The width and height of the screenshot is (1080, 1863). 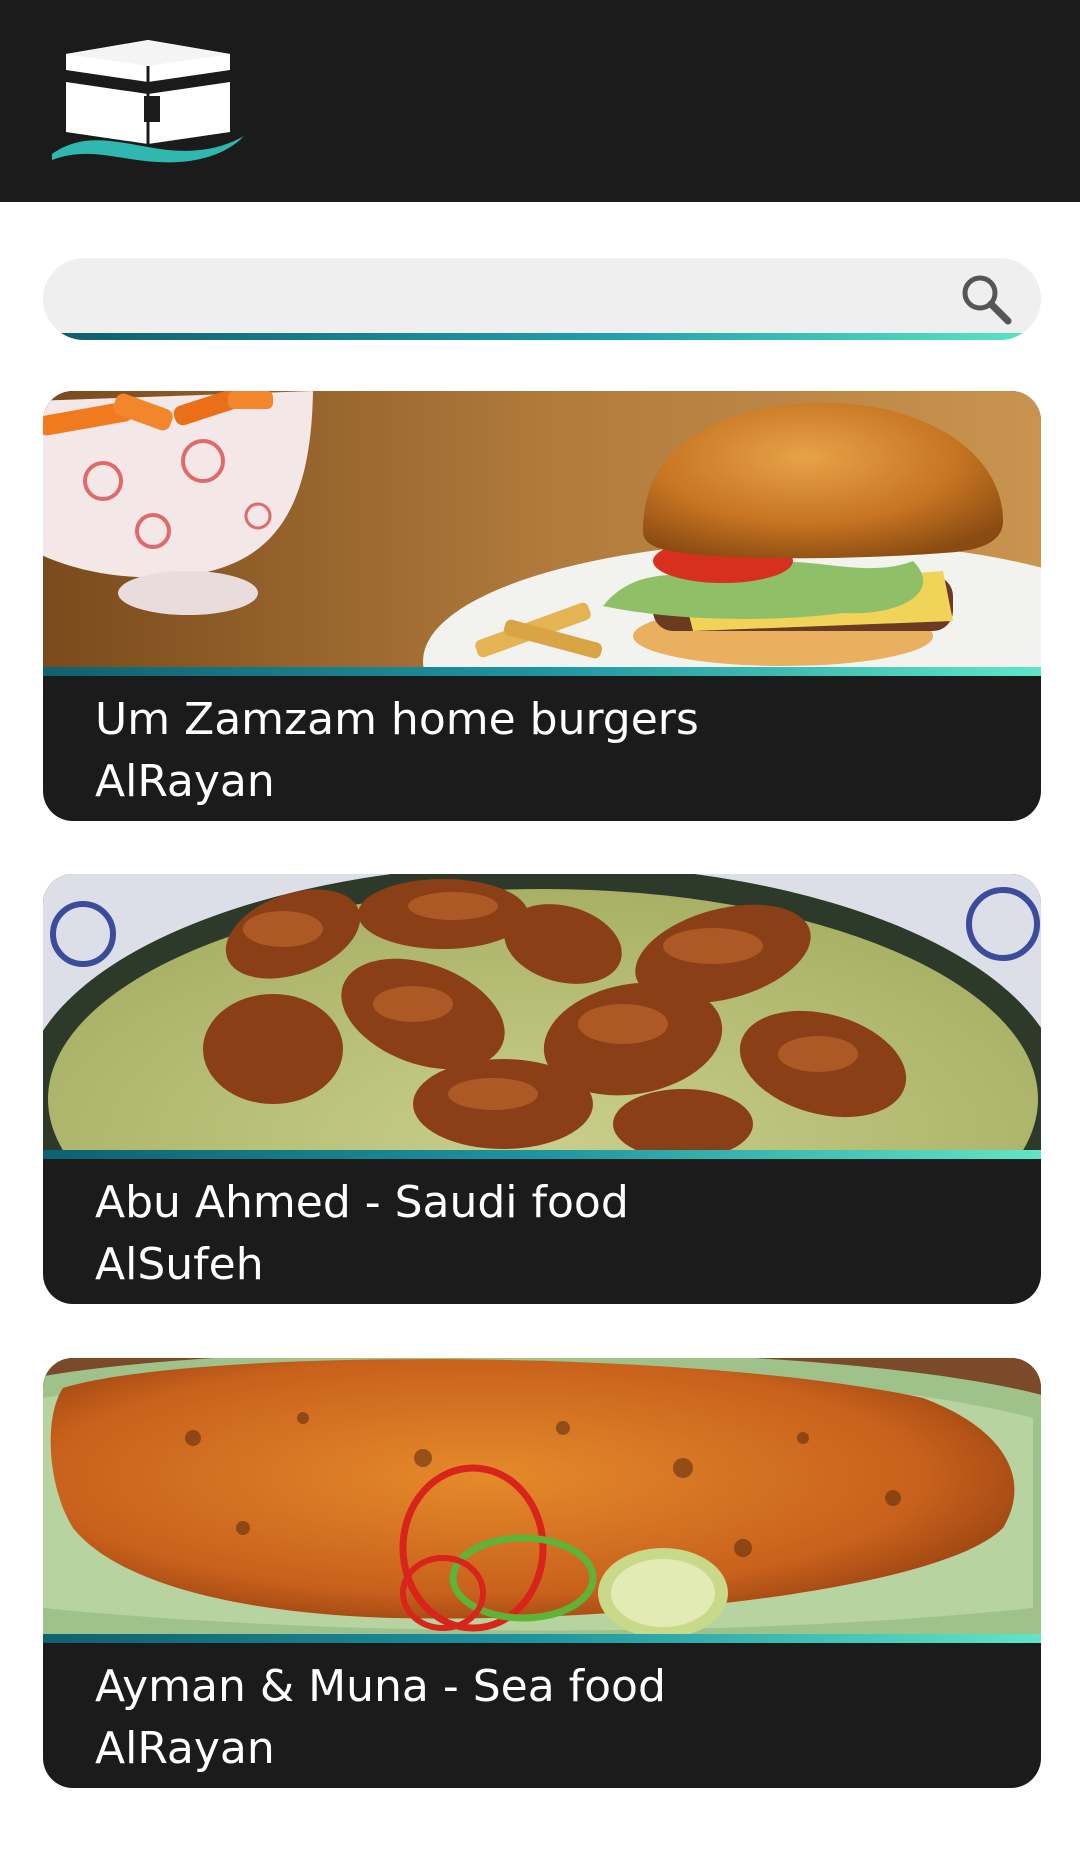 I want to click on restaurant-name: Abu Ahmed - Saudi food, so click(x=362, y=1202).